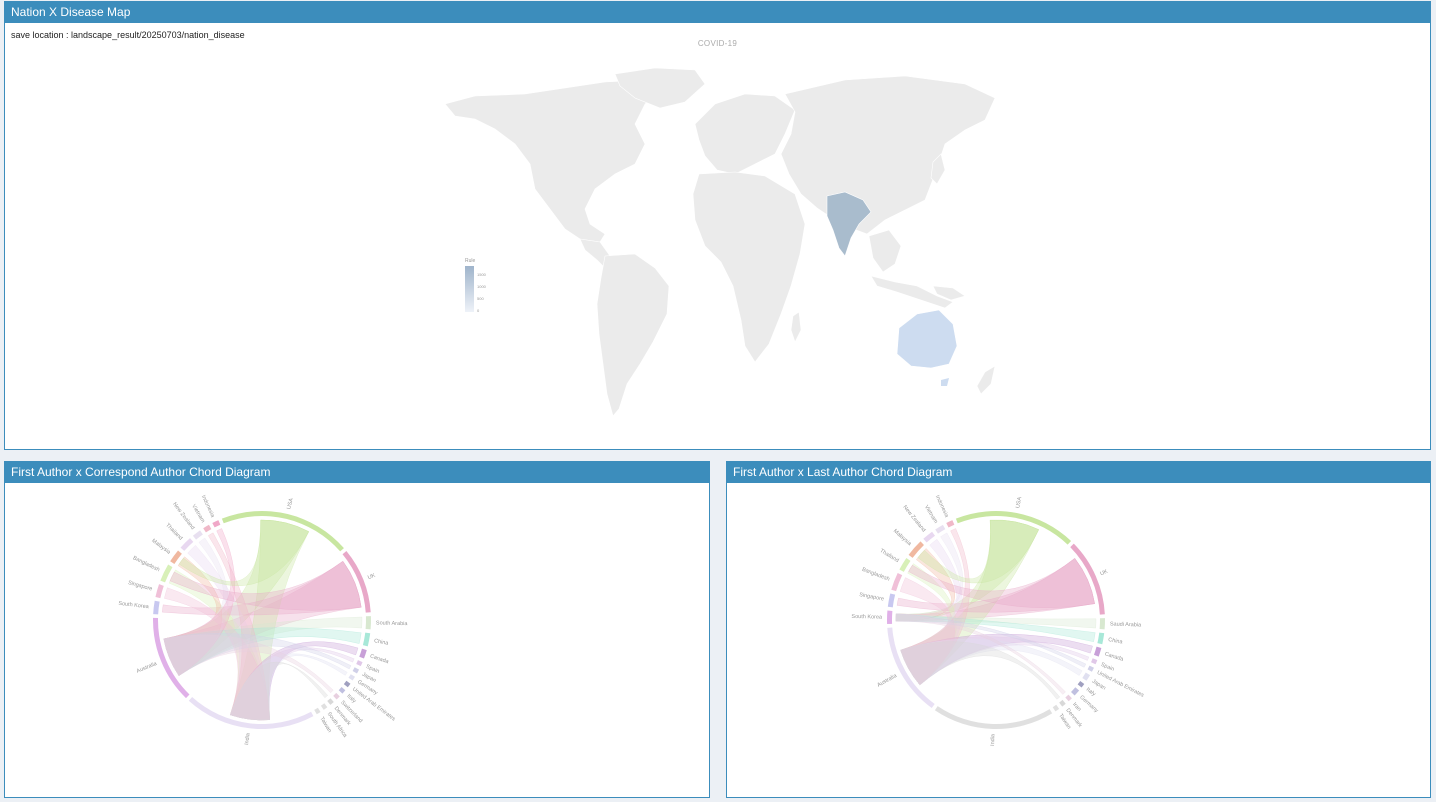 The height and width of the screenshot is (802, 1436). I want to click on australia-region, so click(927, 339).